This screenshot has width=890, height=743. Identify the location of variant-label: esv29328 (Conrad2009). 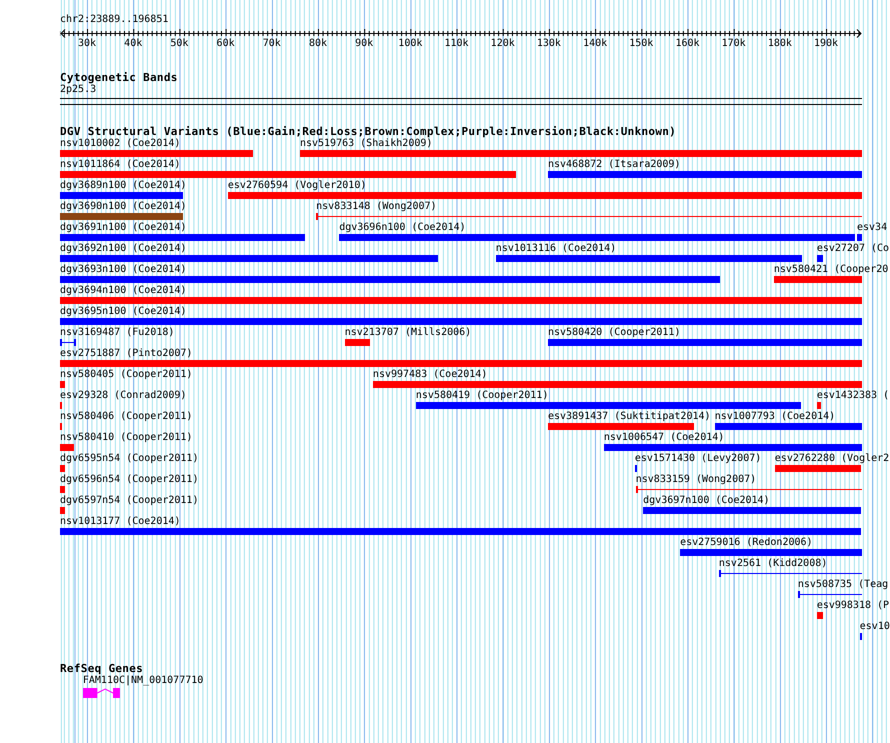
(123, 396).